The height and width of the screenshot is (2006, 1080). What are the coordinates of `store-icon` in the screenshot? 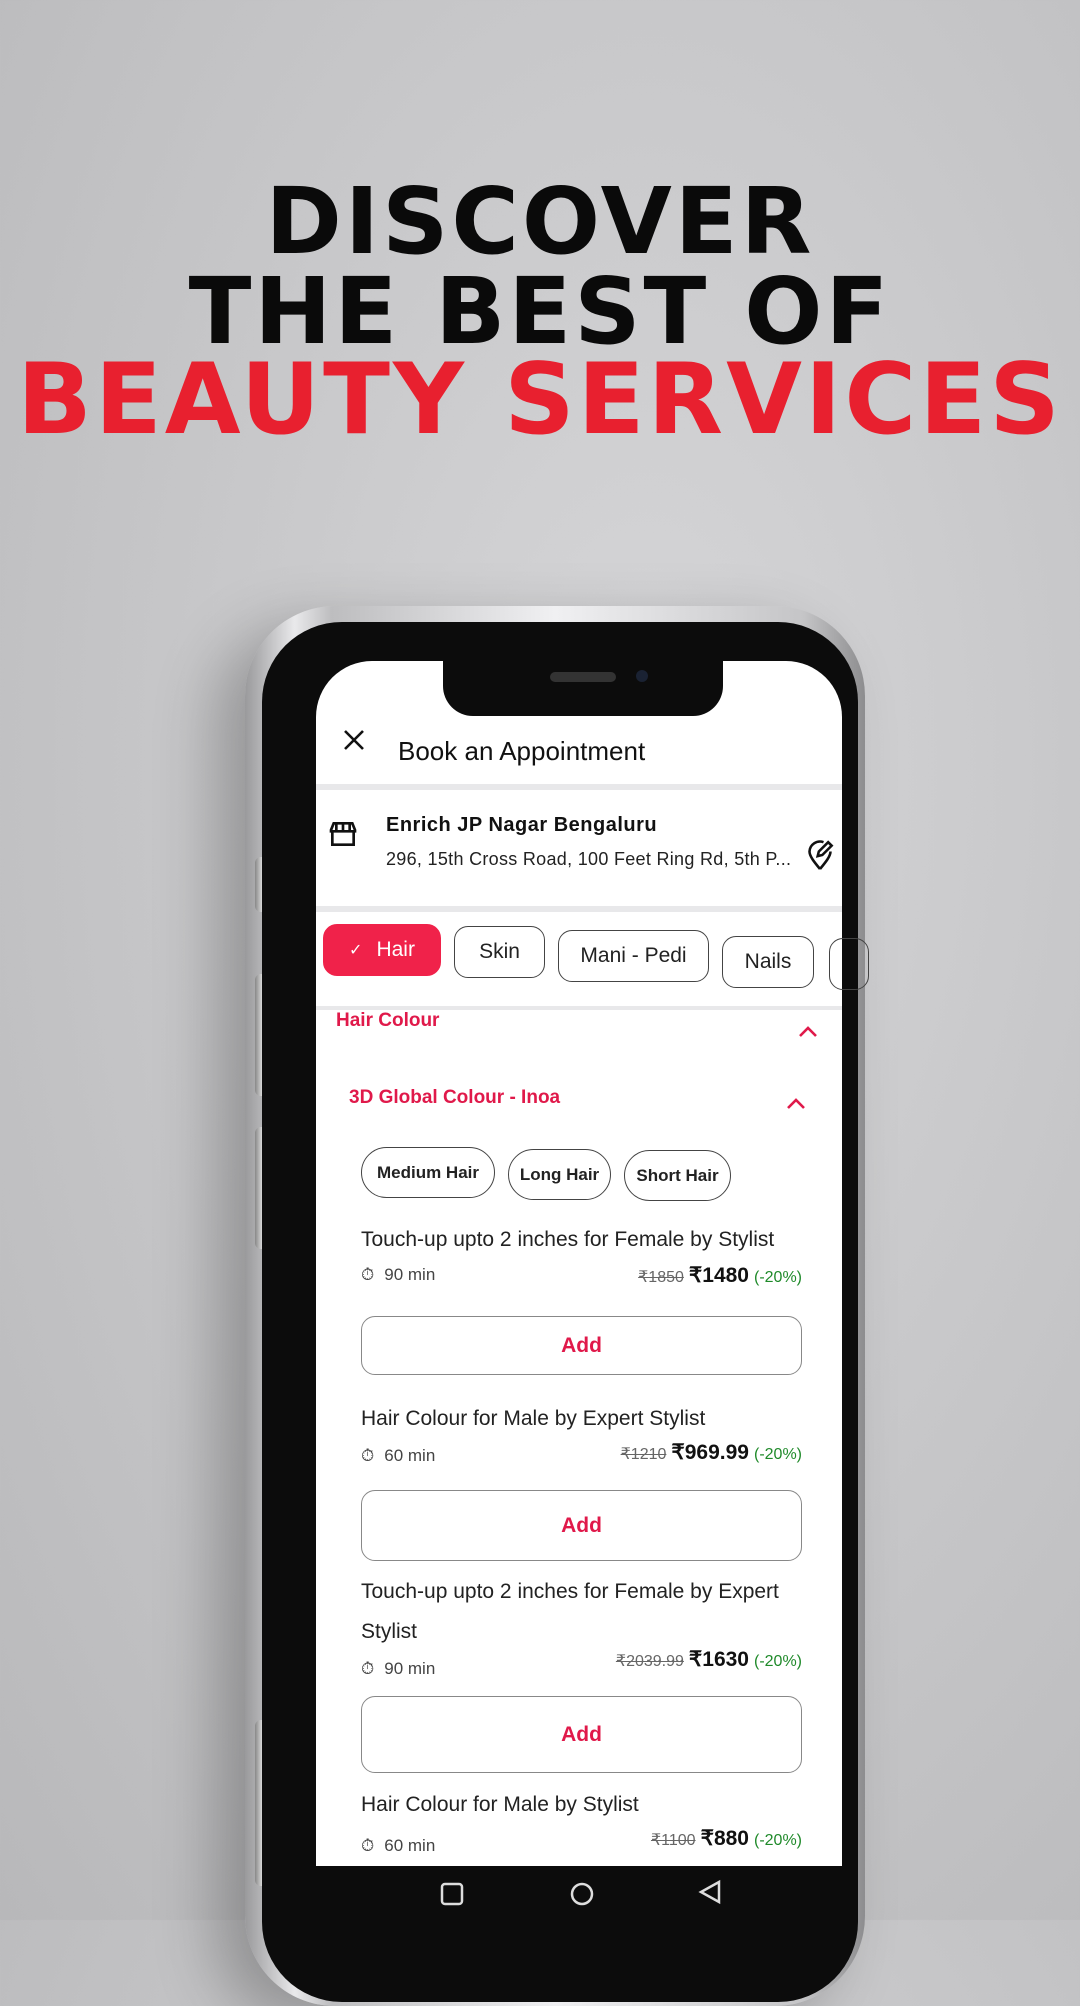 It's located at (343, 834).